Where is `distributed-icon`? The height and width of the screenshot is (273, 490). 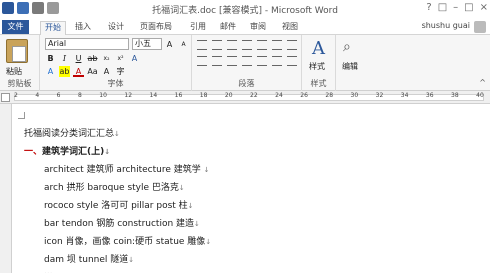 distributed-icon is located at coordinates (262, 61).